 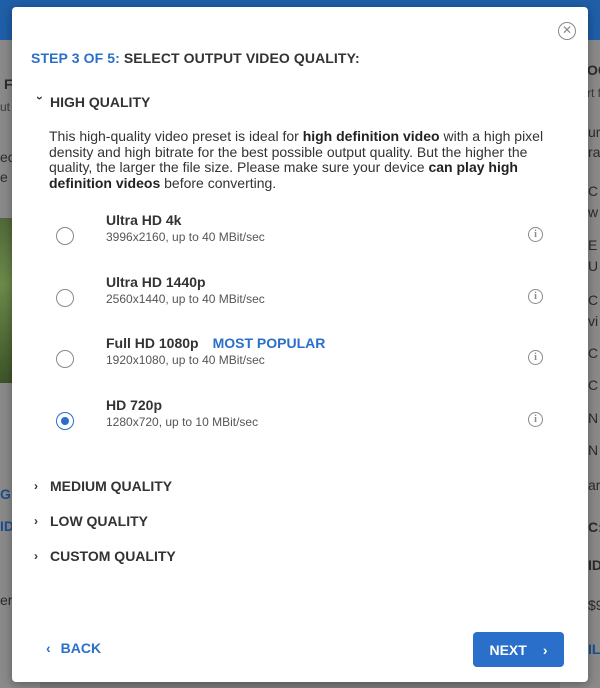 I want to click on section-high-quality: › HIGH QUALITY, so click(x=92, y=102).